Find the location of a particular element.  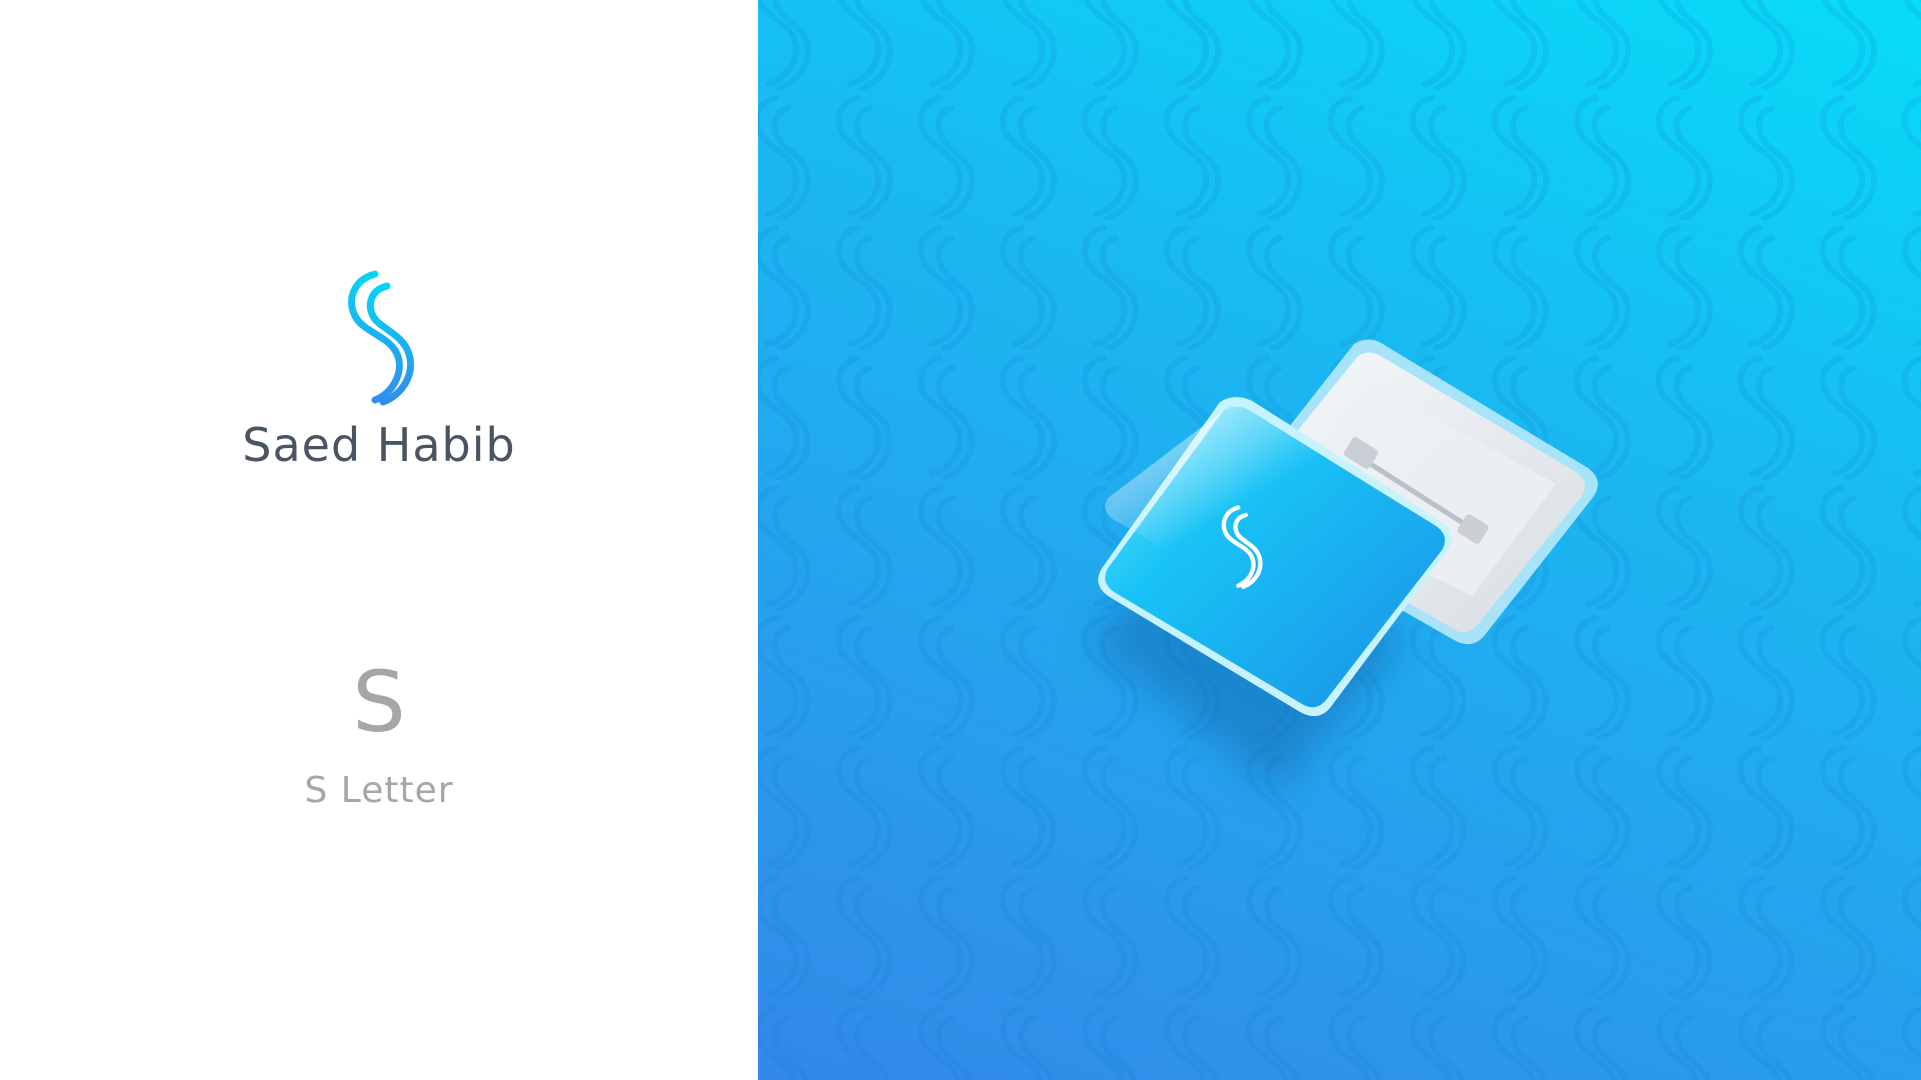

letter-logo: S S Letter is located at coordinates (379, 735).